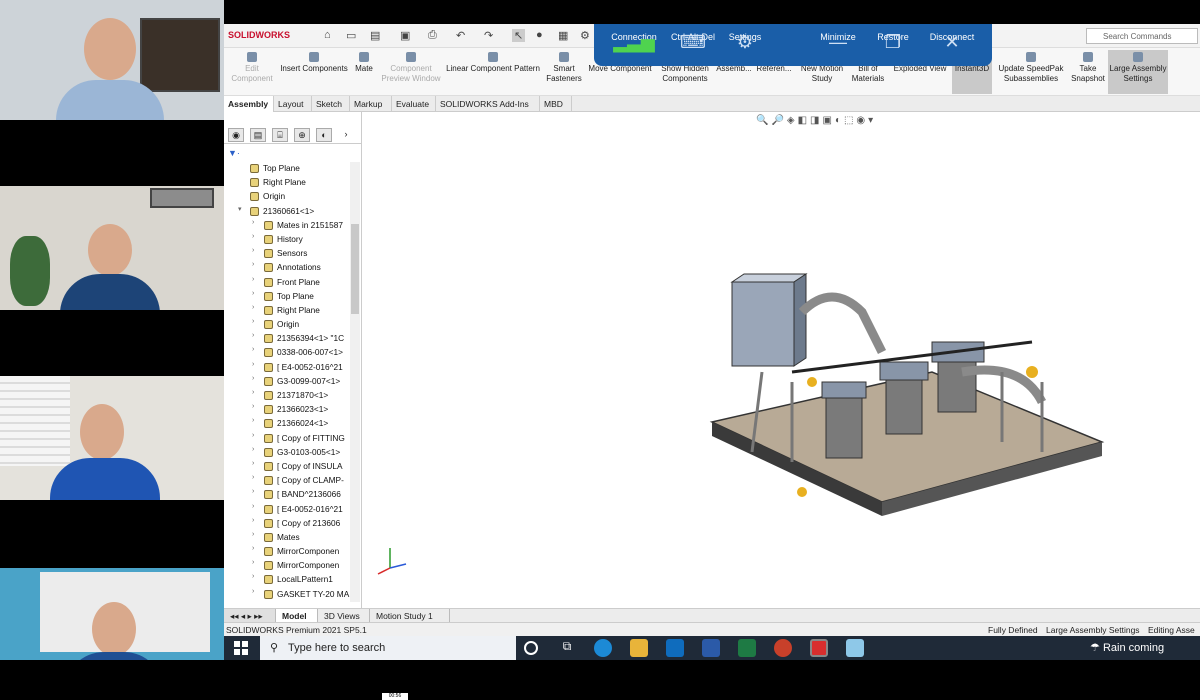 The height and width of the screenshot is (700, 1200). I want to click on tree-node: › 21356394<1> "1C, so click(287, 339).